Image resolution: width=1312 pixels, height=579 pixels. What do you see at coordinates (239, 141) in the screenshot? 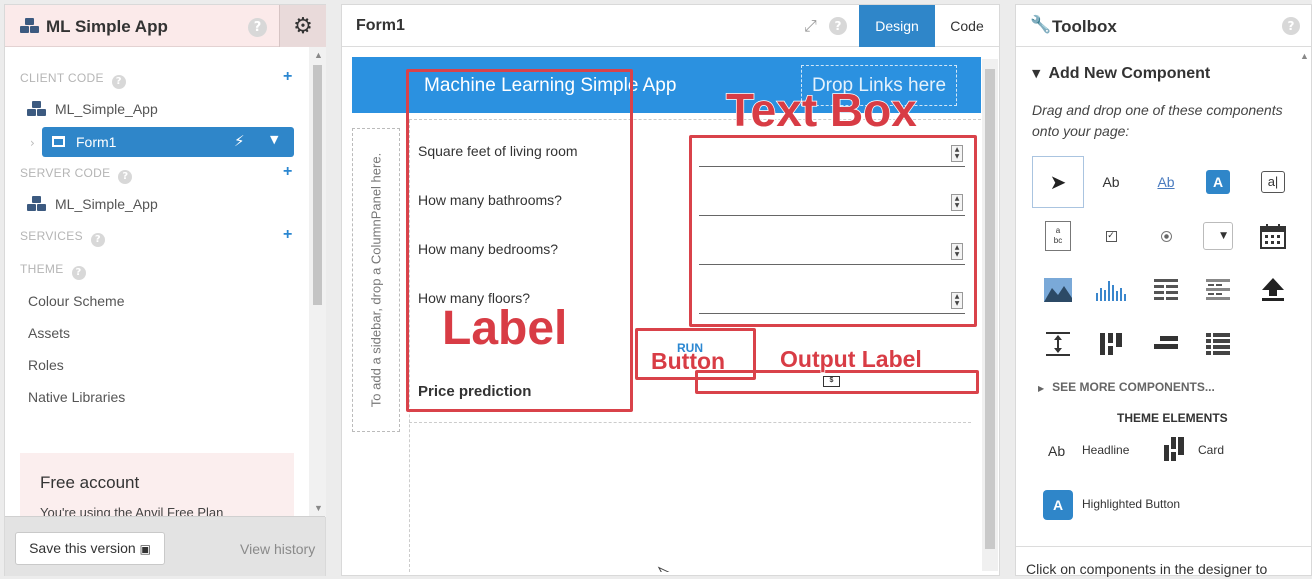
I see `lightning-icon: ⚡` at bounding box center [239, 141].